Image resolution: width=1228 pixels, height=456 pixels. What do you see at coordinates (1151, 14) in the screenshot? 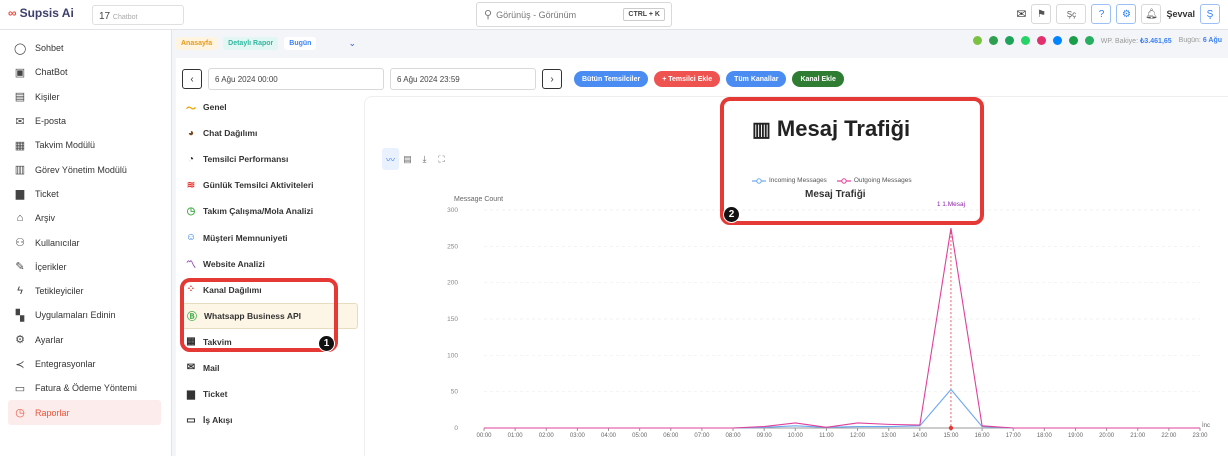
I see `bell-icon: 🔔︎` at bounding box center [1151, 14].